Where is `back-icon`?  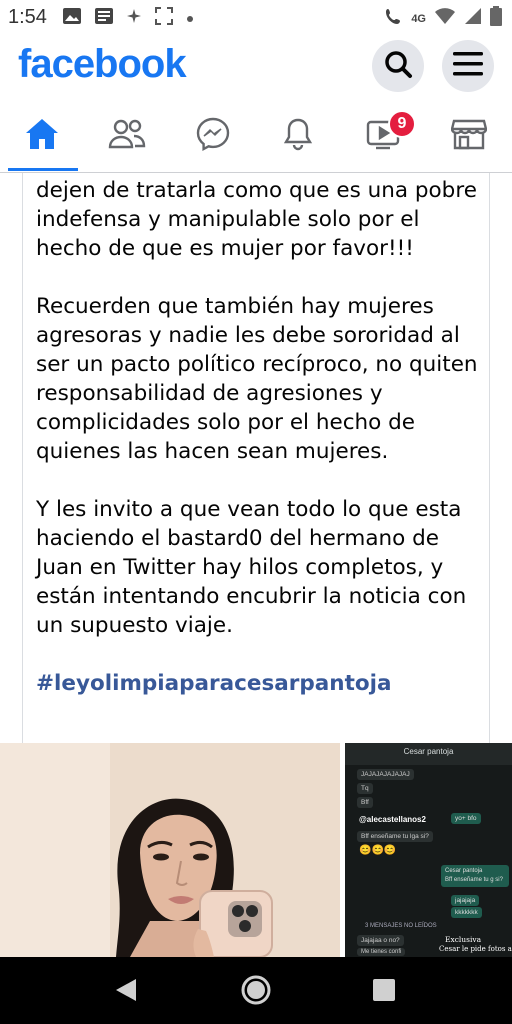
back-icon is located at coordinates (126, 992).